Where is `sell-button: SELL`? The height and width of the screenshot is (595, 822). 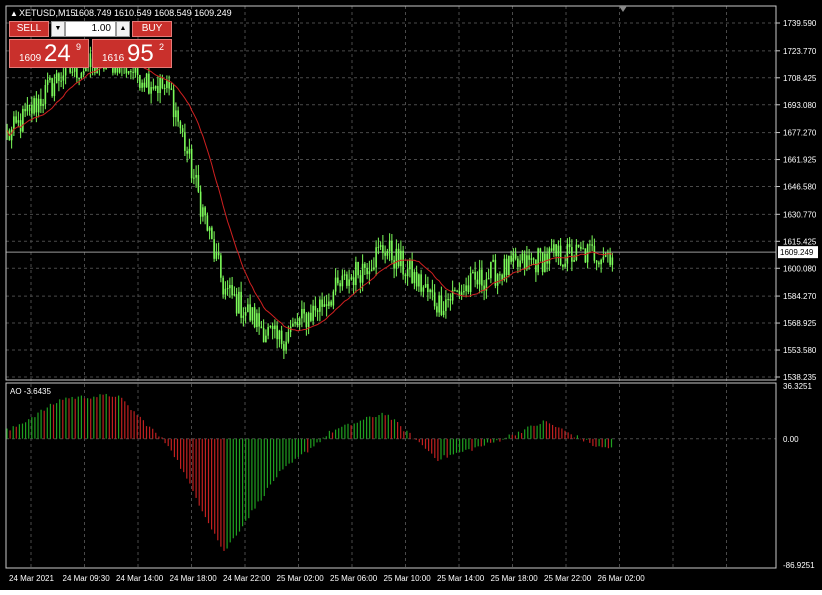
sell-button: SELL is located at coordinates (29, 29).